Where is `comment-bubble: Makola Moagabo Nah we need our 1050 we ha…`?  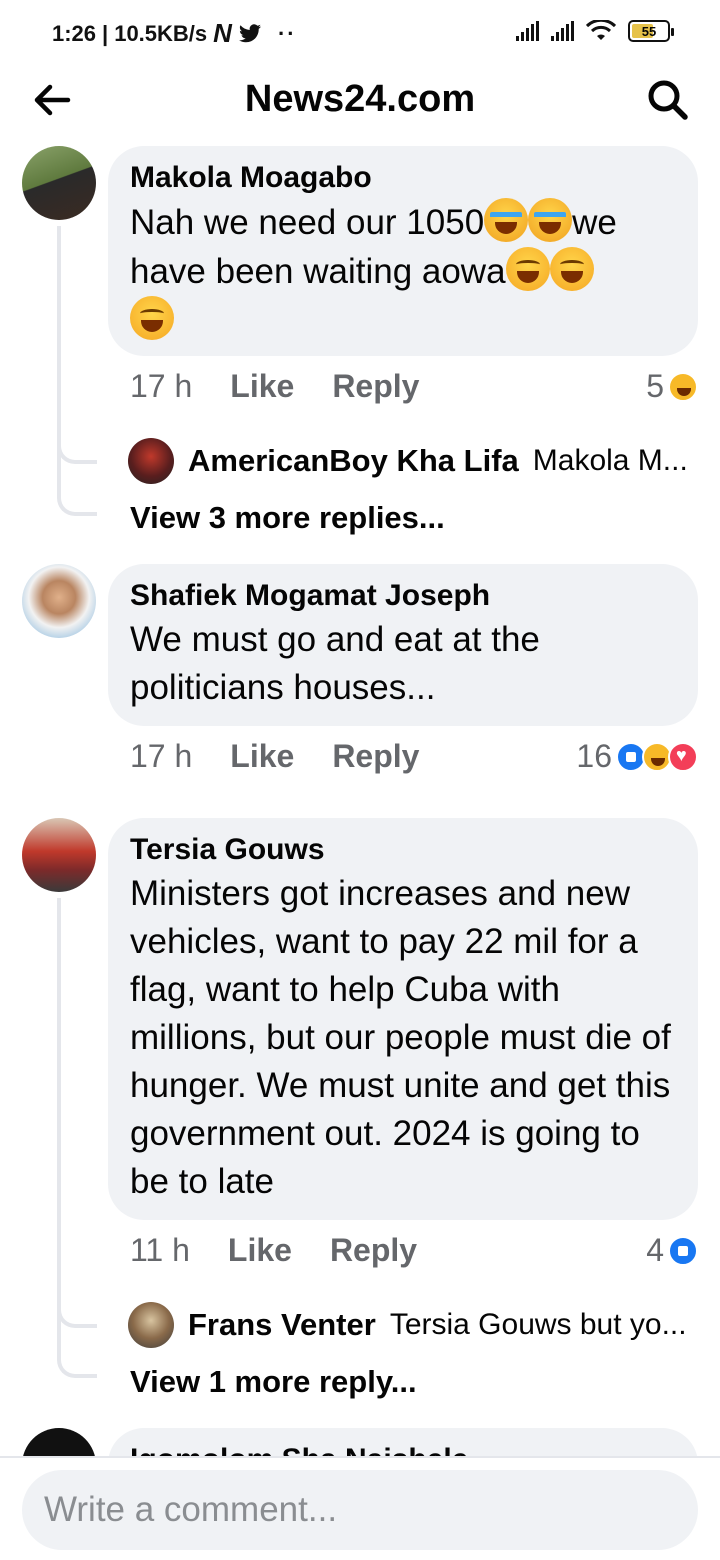
comment-bubble: Makola Moagabo Nah we need our 1050 we ha… is located at coordinates (403, 251).